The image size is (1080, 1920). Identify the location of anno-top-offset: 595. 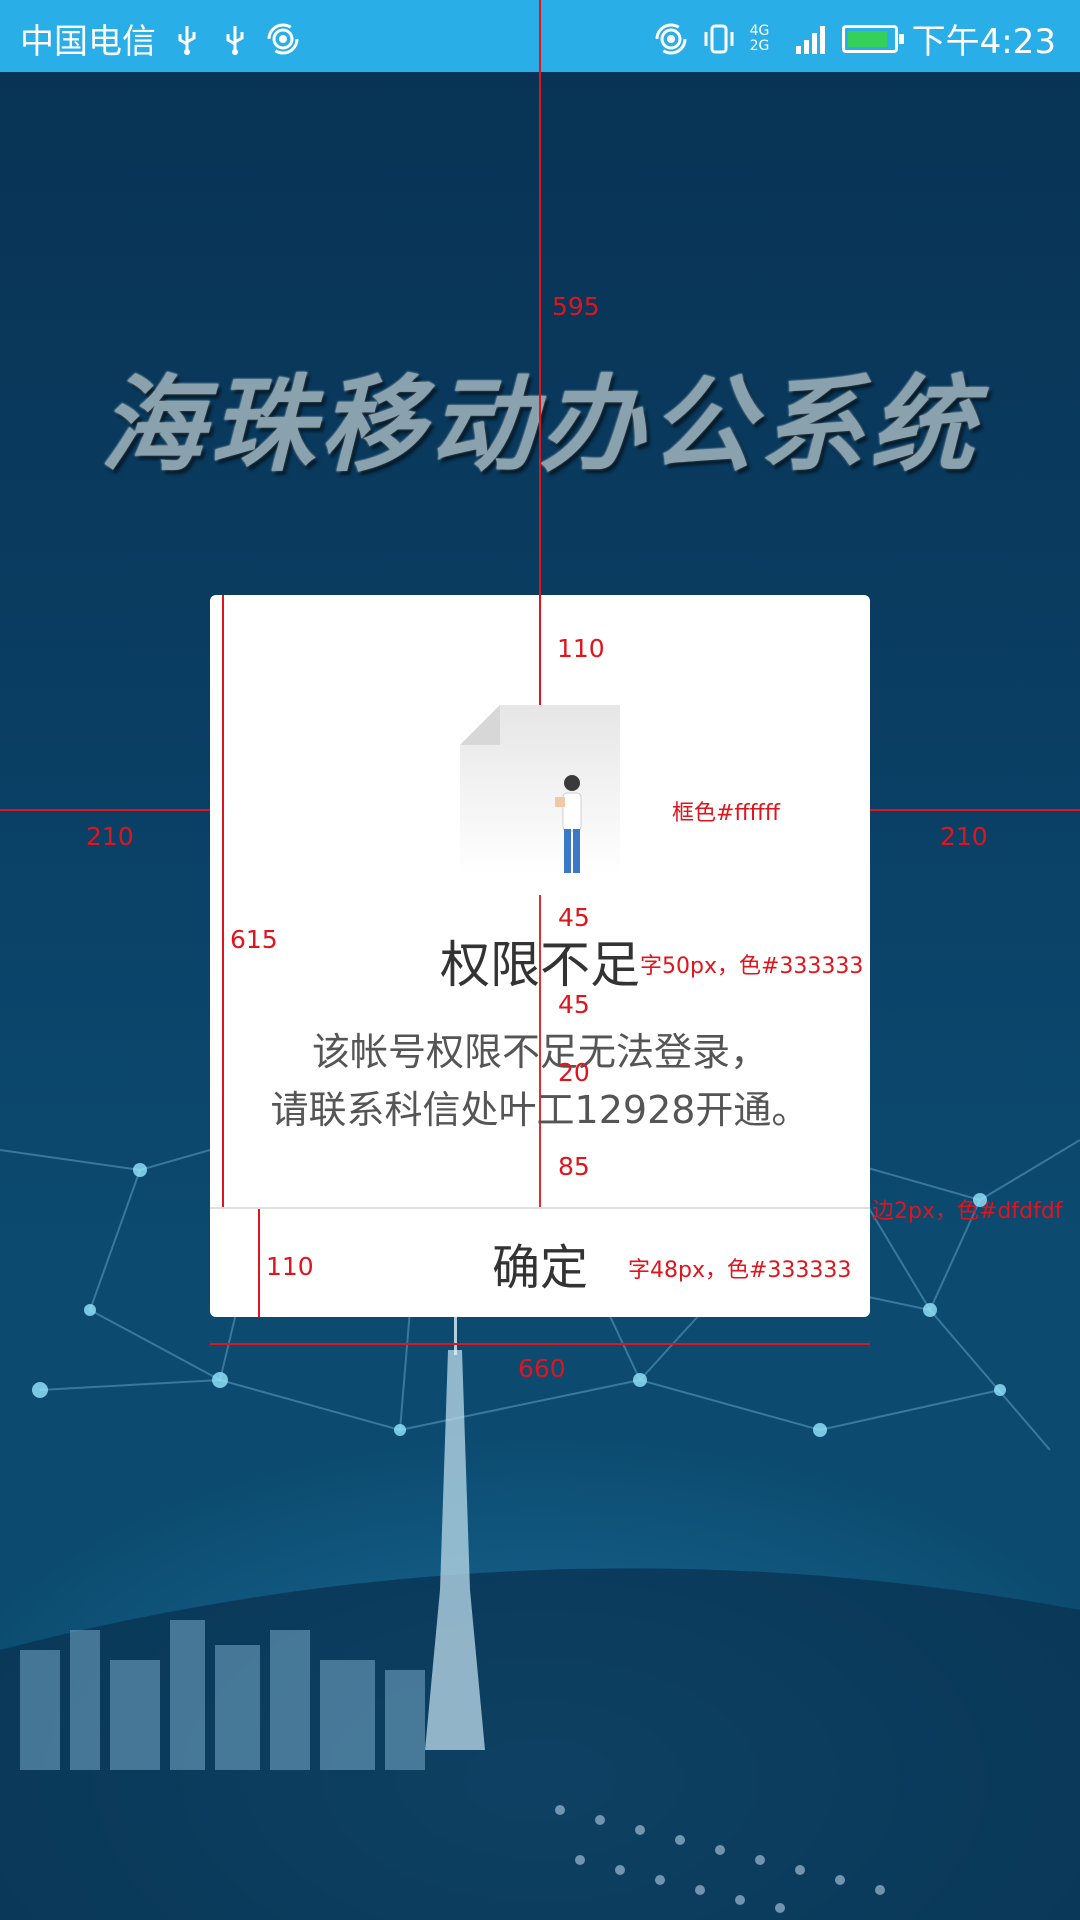
(576, 306).